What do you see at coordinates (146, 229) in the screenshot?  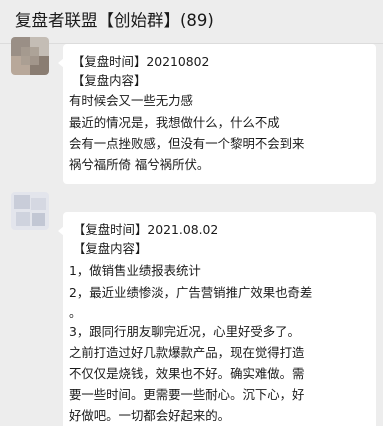 I see `message-line: 【复盘时间】2021.08.02` at bounding box center [146, 229].